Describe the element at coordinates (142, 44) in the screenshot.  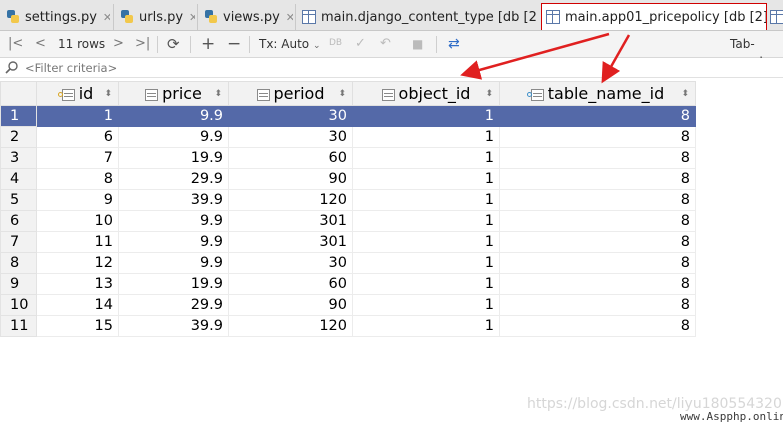
I see `last-page-button: >|` at that location.